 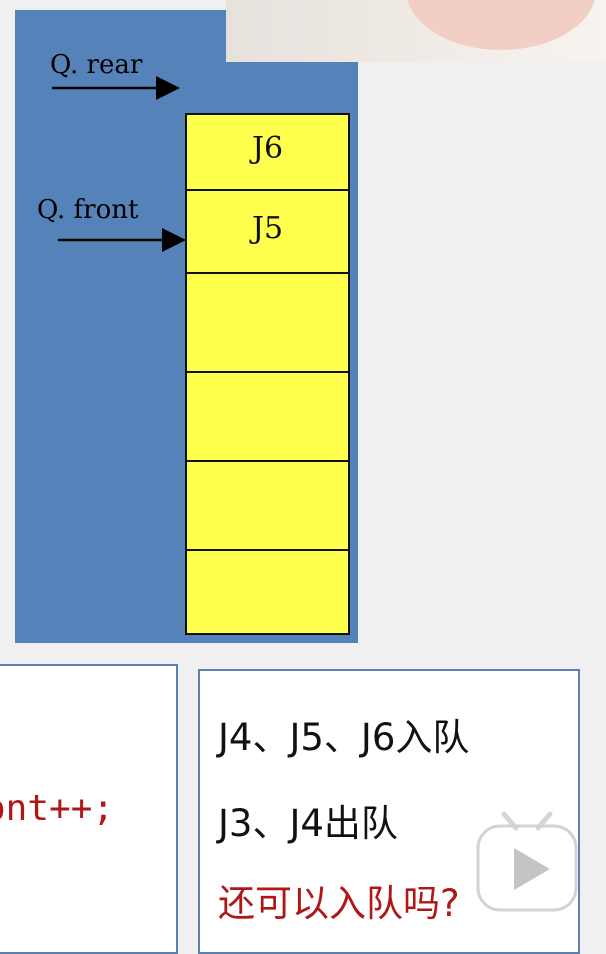 What do you see at coordinates (527, 861) in the screenshot?
I see `play-icon` at bounding box center [527, 861].